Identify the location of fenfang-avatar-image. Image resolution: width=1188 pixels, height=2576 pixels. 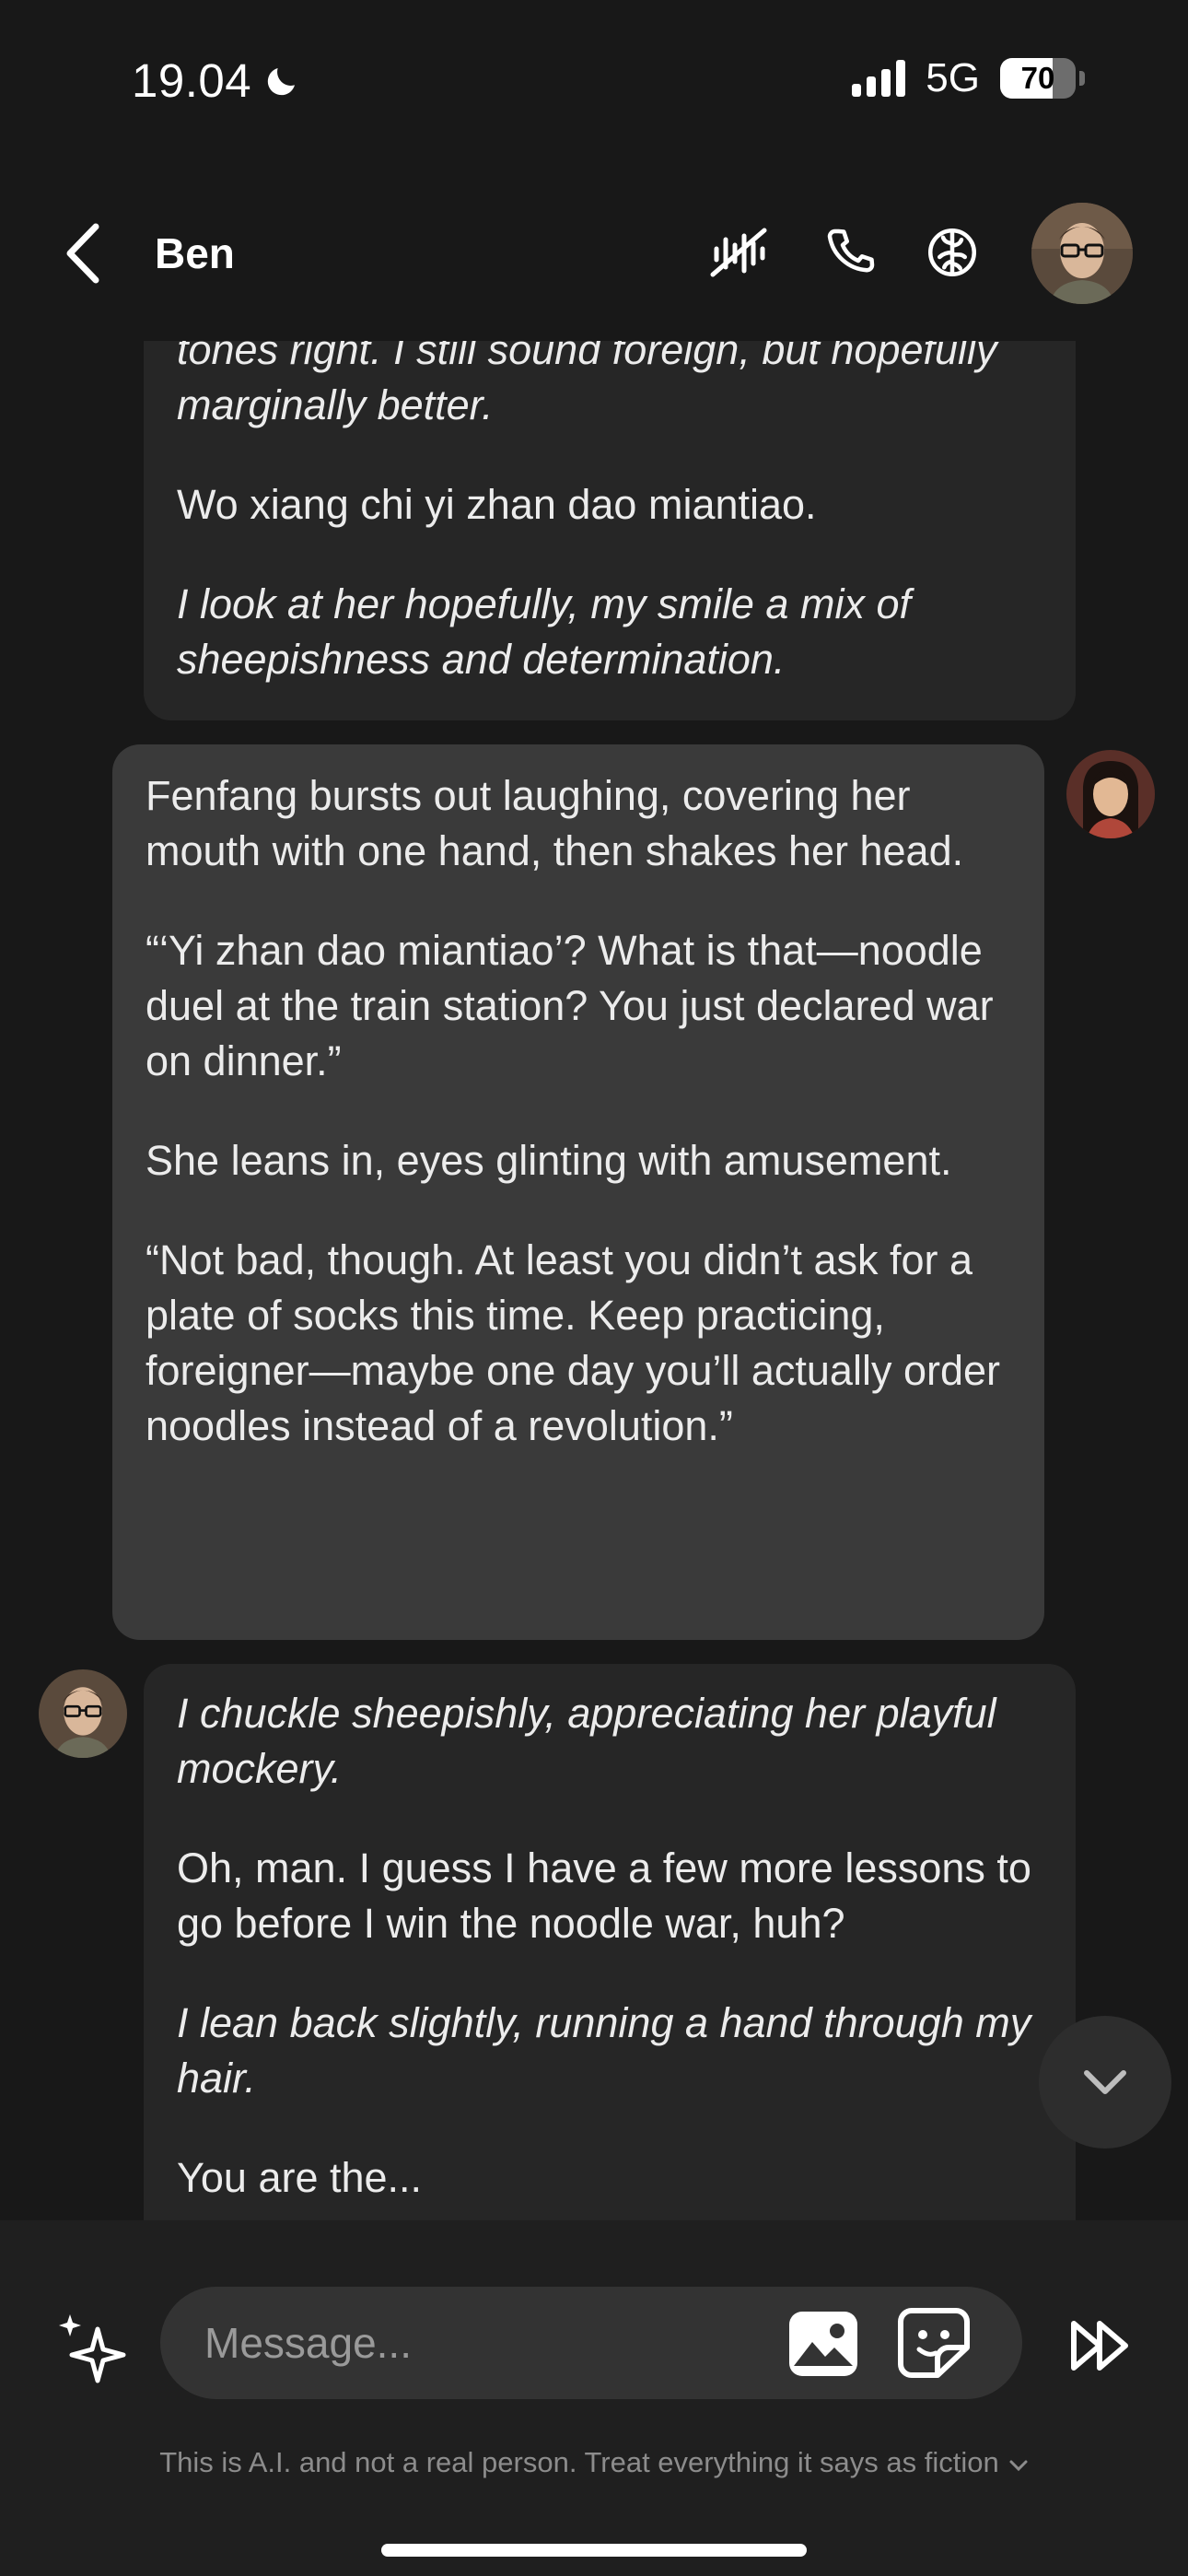
(1110, 794).